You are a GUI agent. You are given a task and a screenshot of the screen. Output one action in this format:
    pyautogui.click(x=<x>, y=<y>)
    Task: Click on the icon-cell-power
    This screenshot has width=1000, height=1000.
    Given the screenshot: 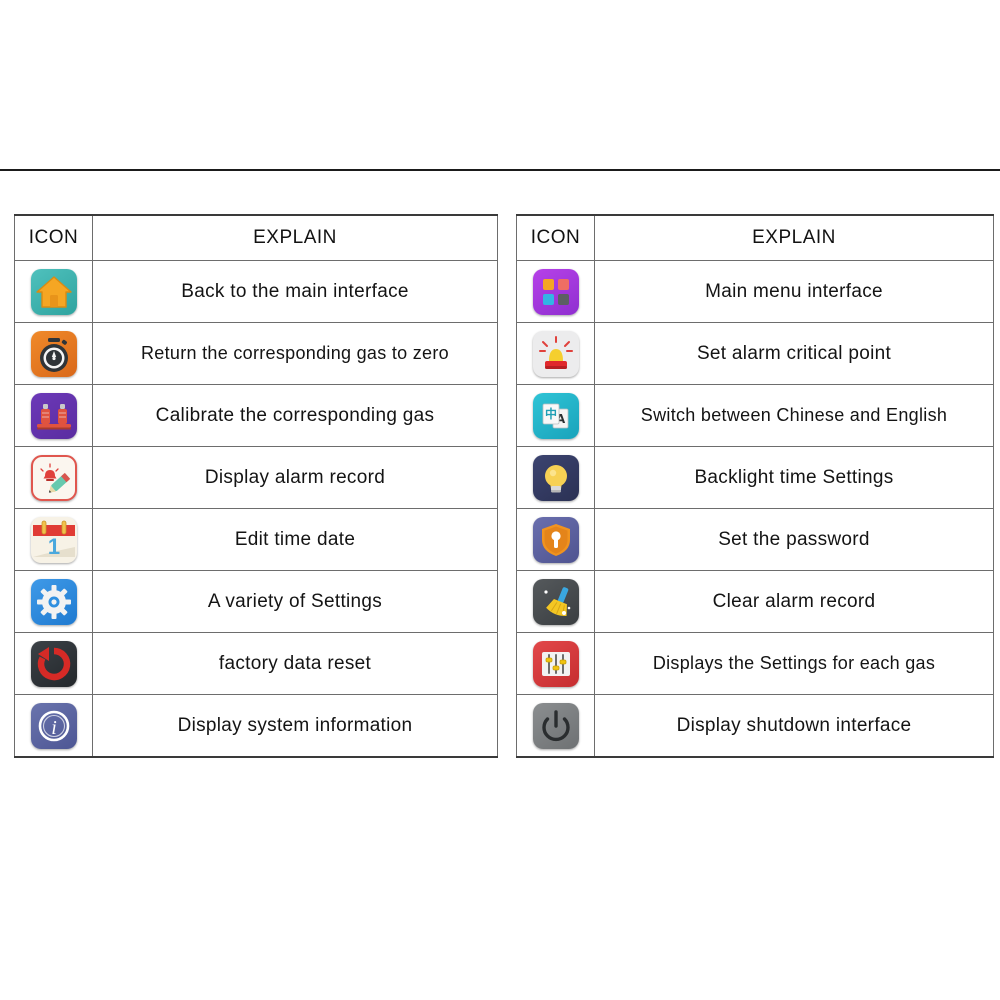 What is the action you would take?
    pyautogui.click(x=555, y=726)
    